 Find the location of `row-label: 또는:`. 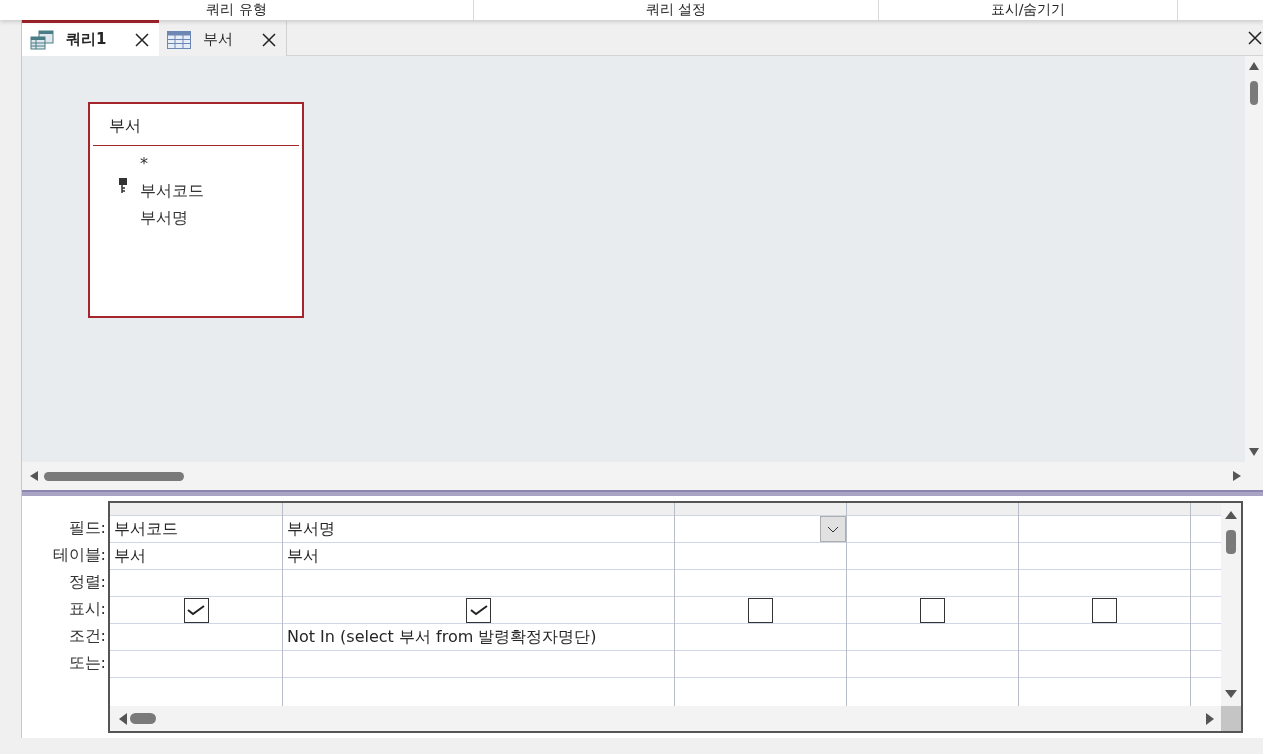

row-label: 또는: is located at coordinates (87, 662).